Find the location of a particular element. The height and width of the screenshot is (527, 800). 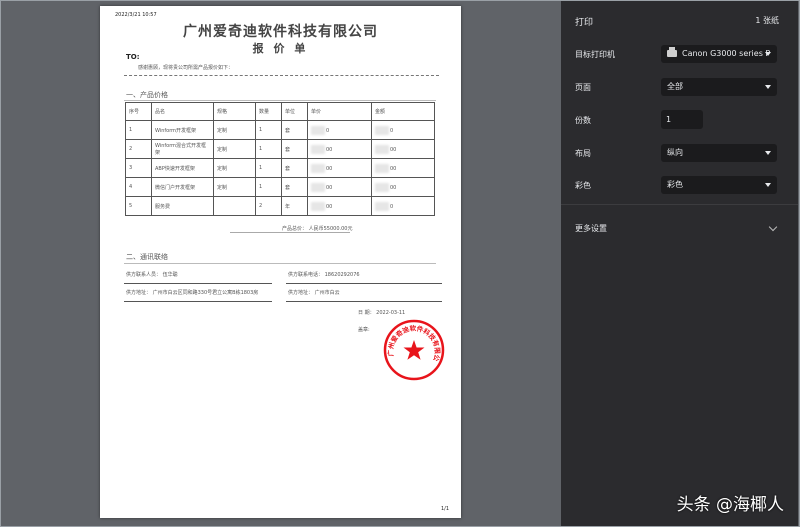

layout-label: 布局 is located at coordinates (583, 153).